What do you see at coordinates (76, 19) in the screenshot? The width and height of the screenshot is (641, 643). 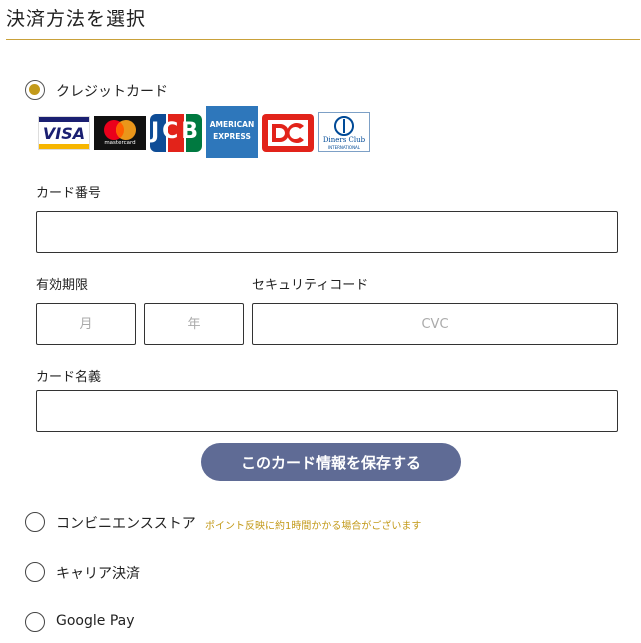 I see `page-title: 決済方法を選択` at bounding box center [76, 19].